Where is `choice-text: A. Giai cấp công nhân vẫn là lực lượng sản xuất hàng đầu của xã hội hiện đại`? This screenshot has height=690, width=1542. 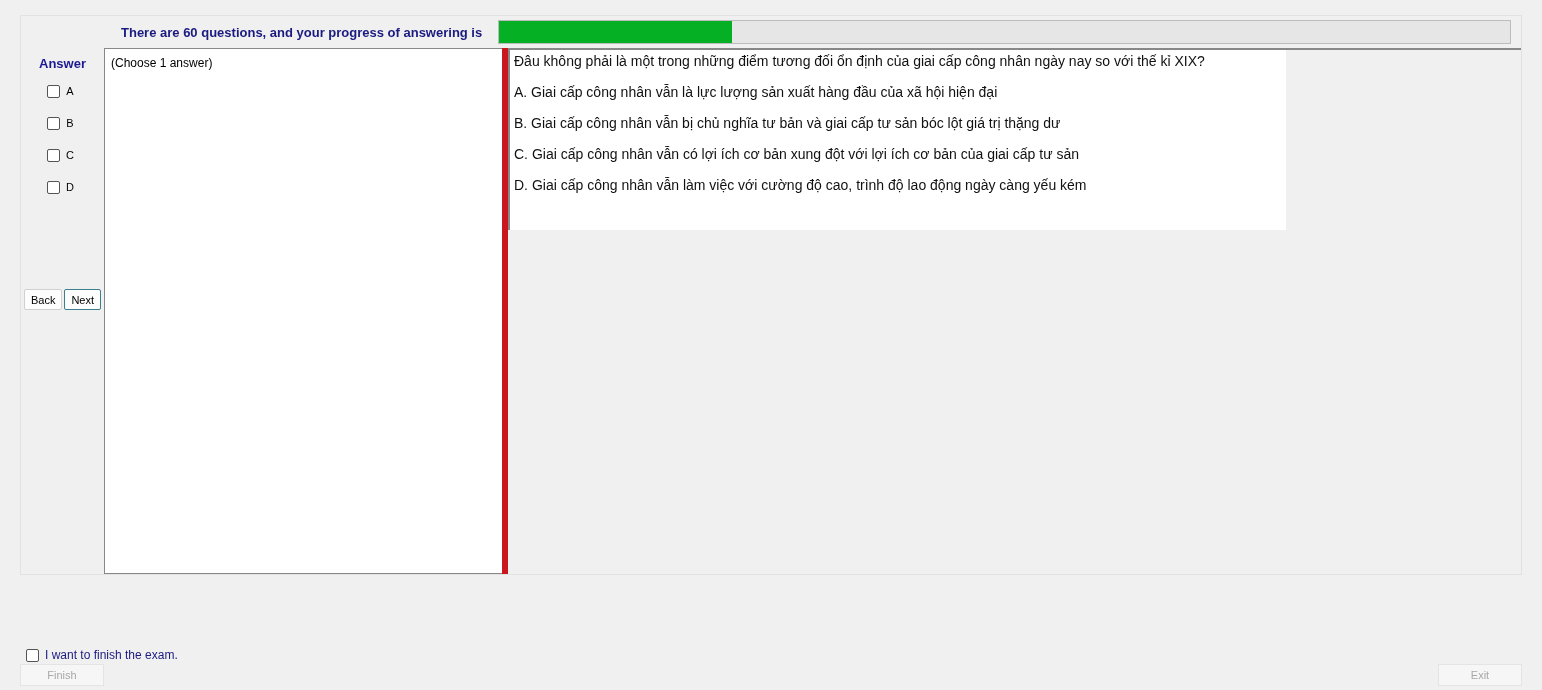
choice-text: A. Giai cấp công nhân vẫn là lực lượng sản xuất hàng đầu của xã hội hiện đại is located at coordinates (756, 92).